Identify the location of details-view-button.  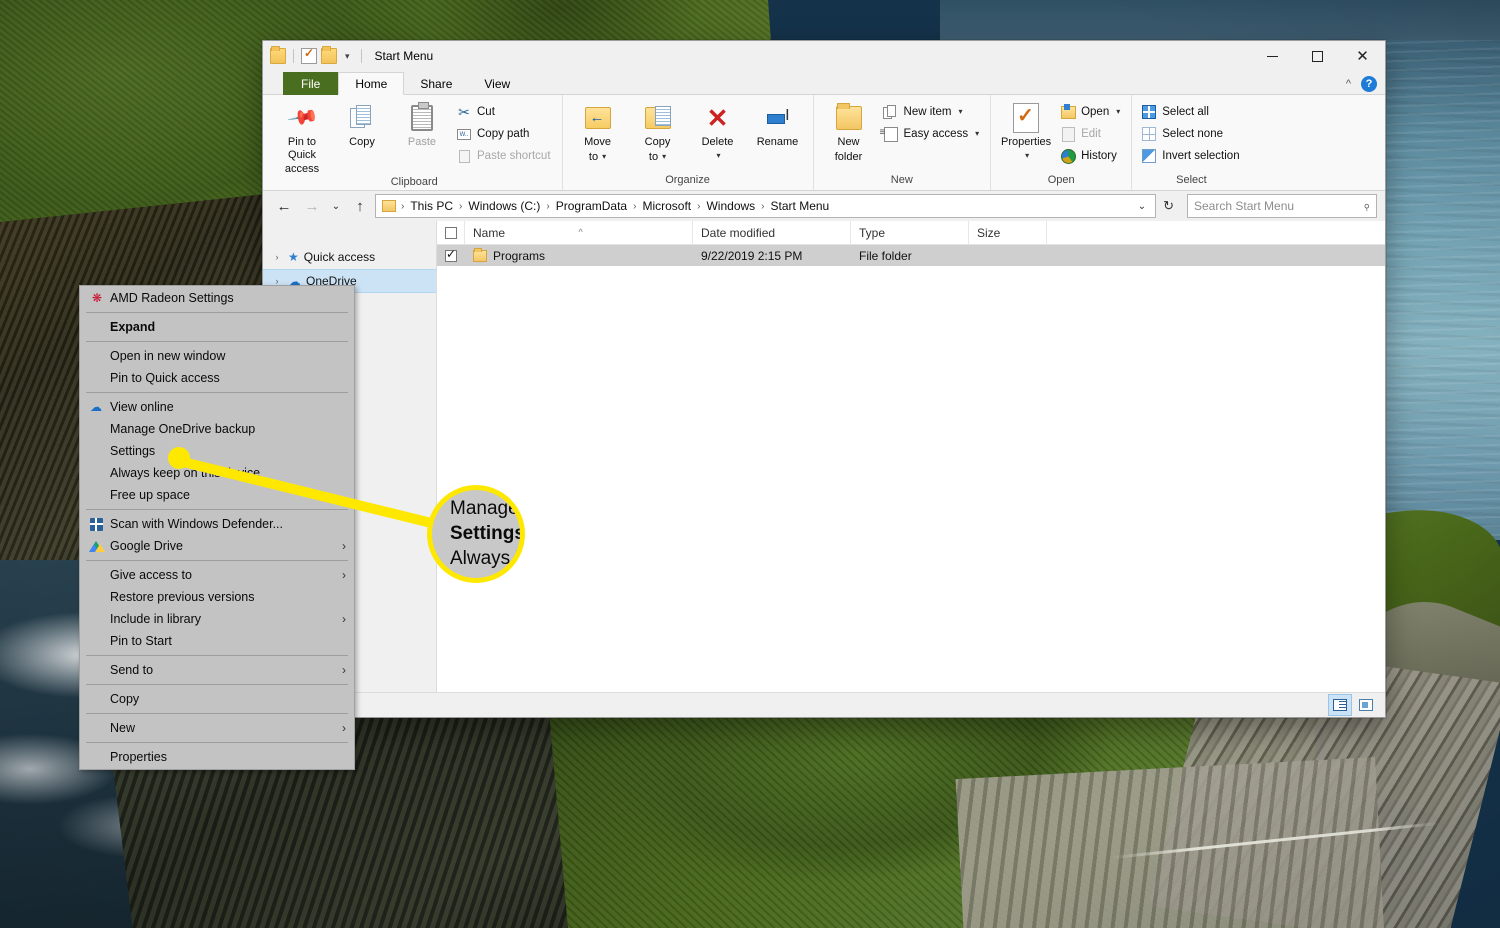
(1340, 705).